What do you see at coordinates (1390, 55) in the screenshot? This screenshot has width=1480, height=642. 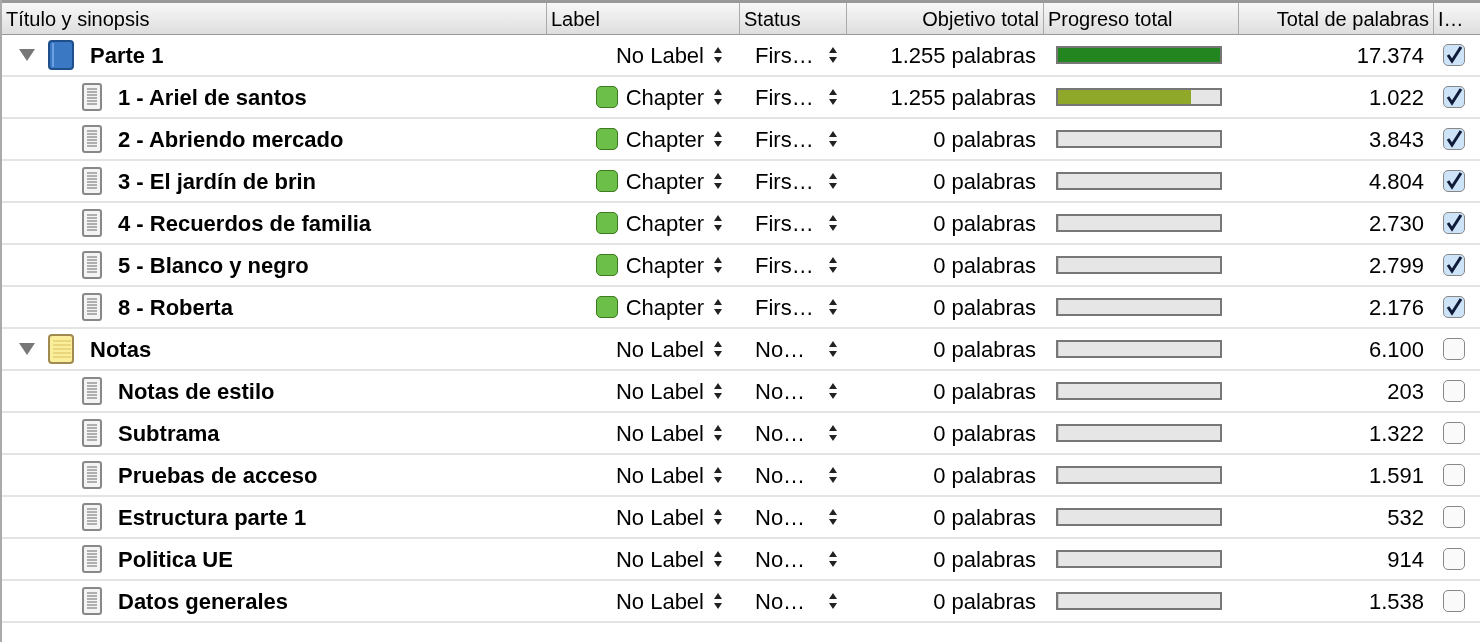 I see `word-count: 17.374` at bounding box center [1390, 55].